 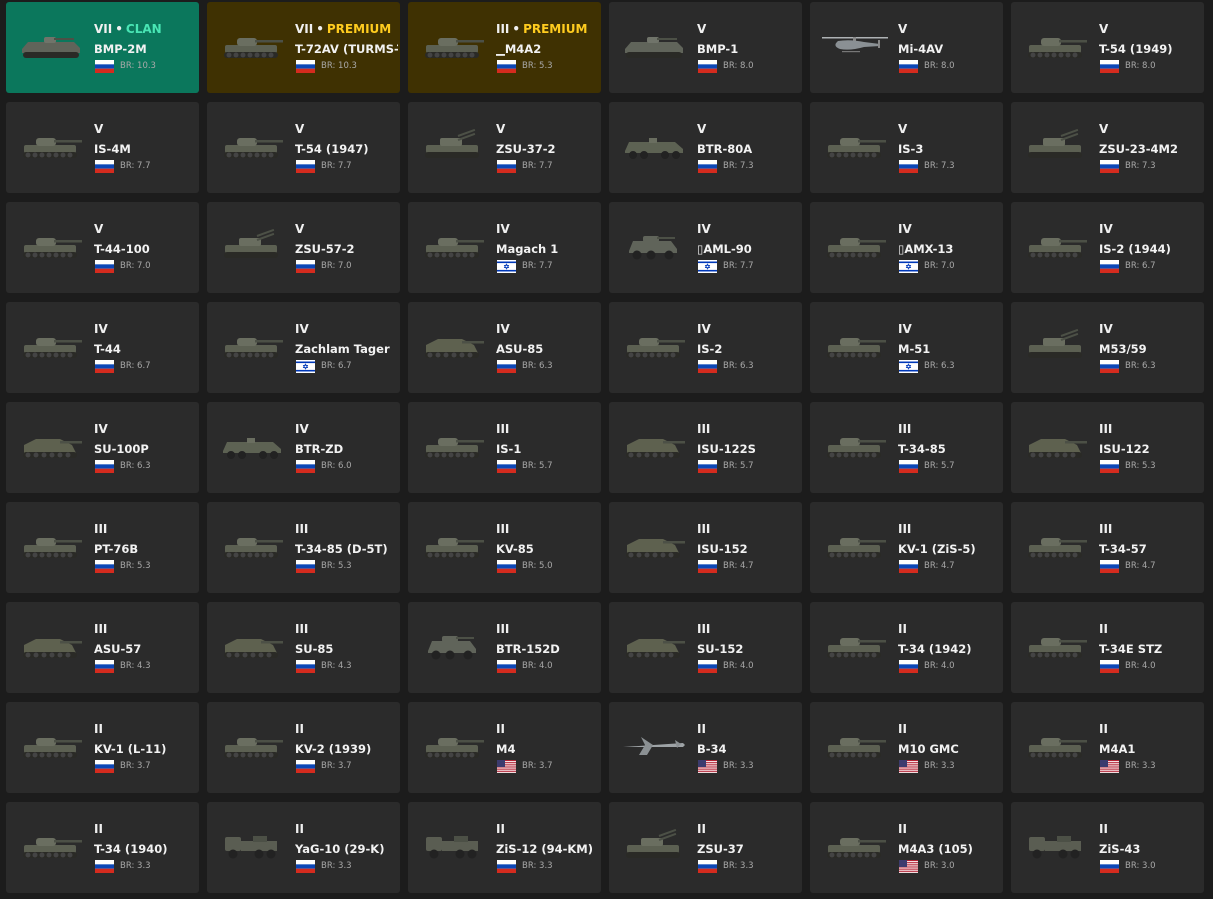 I want to click on vehicle-card: V T-54 (1947) BR: 7.7, so click(x=303, y=147).